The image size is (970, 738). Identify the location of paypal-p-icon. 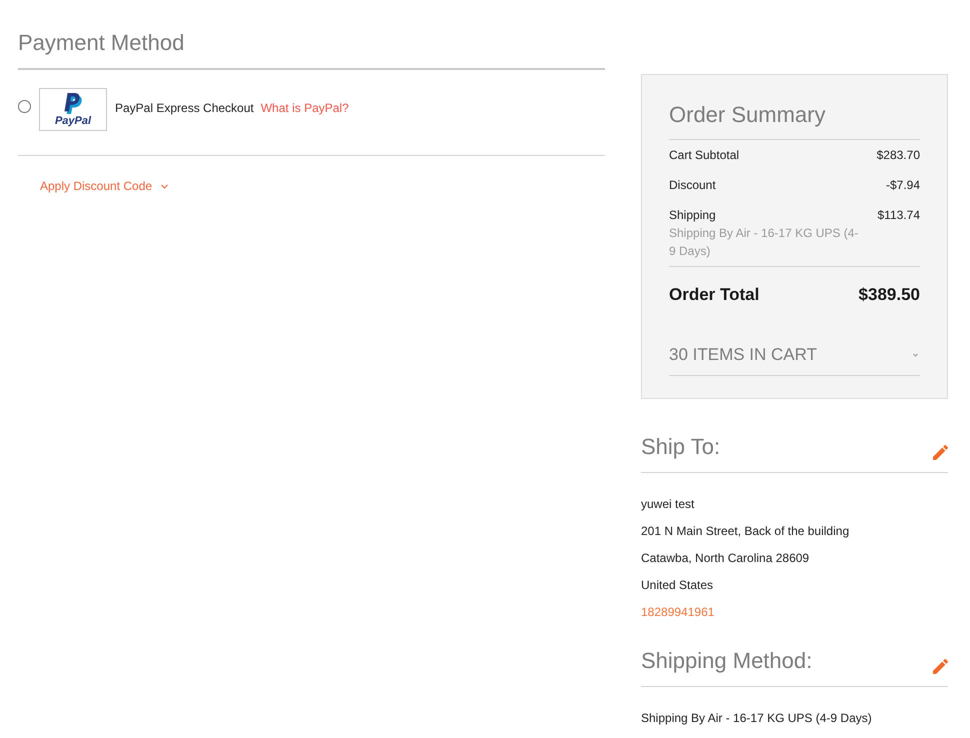
(73, 103).